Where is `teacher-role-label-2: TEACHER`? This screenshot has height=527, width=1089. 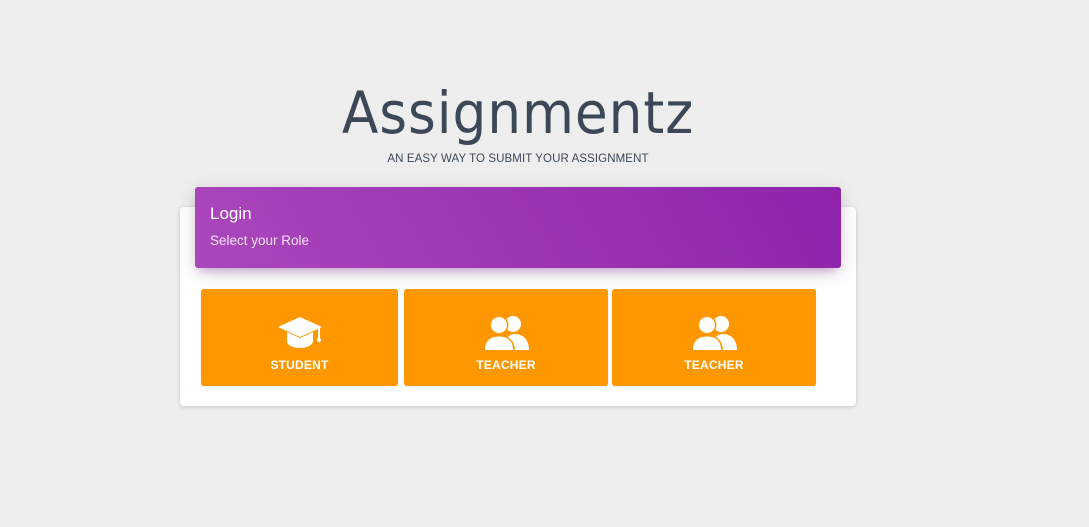
teacher-role-label-2: TEACHER is located at coordinates (714, 365).